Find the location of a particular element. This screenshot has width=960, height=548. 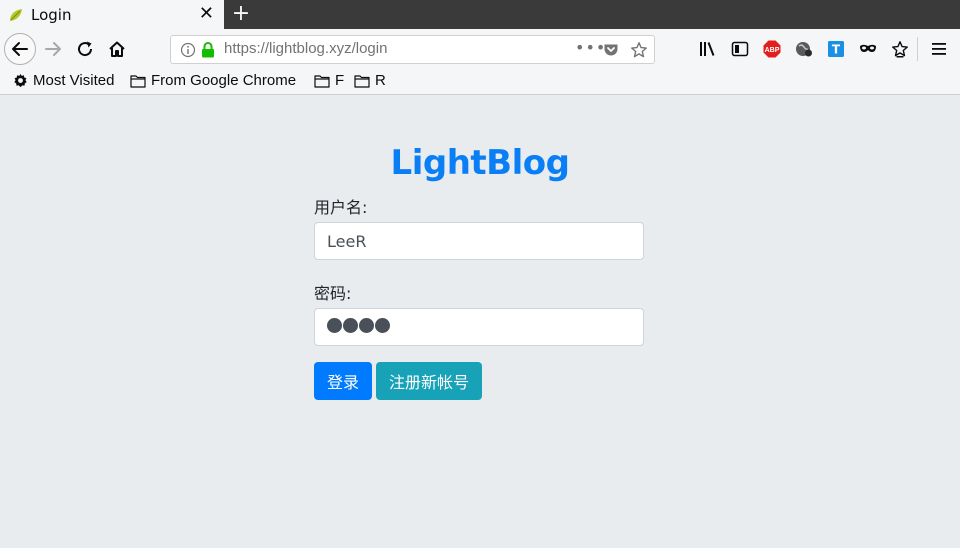

bookmarks-toolbar: Most Visited From Google Chrome F R is located at coordinates (480, 82).